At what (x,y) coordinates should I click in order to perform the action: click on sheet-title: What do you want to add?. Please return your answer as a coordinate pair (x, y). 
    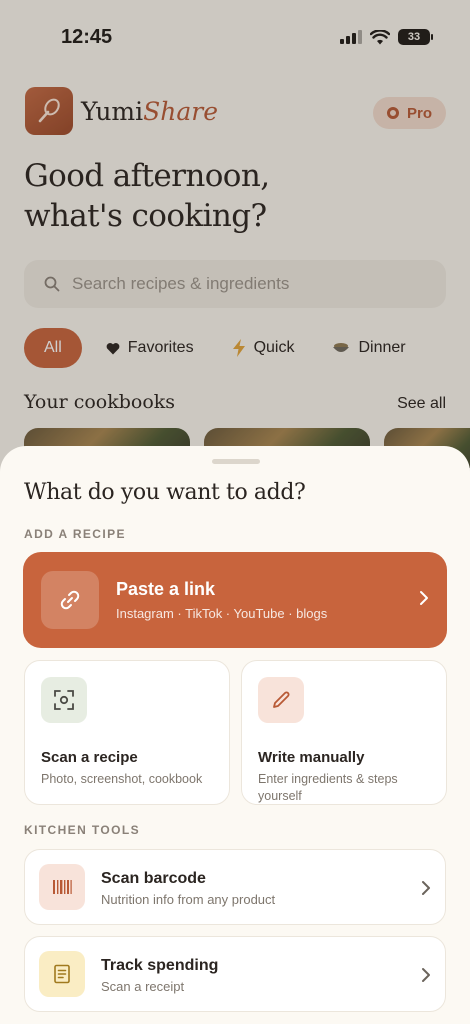
    Looking at the image, I should click on (165, 492).